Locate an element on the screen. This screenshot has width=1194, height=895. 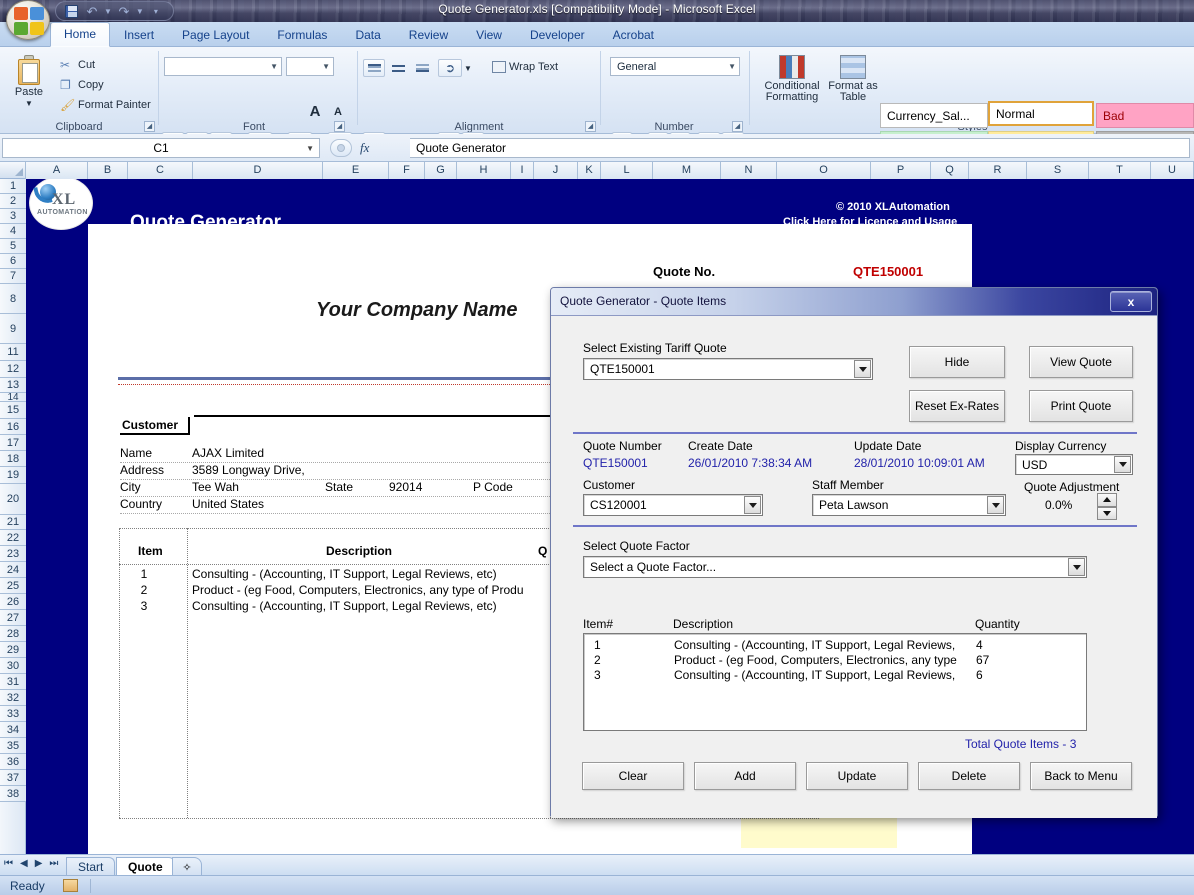
column-header-B: B is located at coordinates (108, 170).